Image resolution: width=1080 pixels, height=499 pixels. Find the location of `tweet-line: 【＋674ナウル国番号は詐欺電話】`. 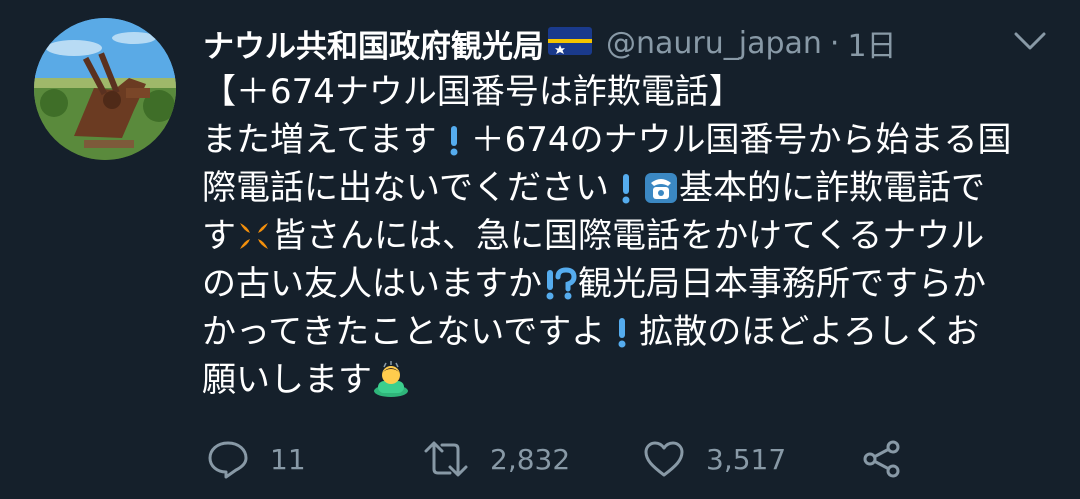

tweet-line: 【＋674ナウル国番号は詐欺電話】 is located at coordinates (472, 92).